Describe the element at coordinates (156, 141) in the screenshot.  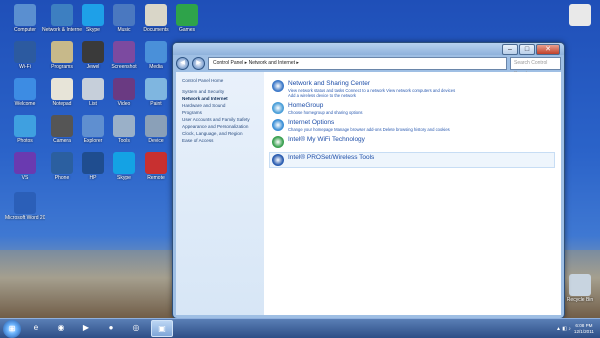
I see `desktop-icon-label: Device` at that location.